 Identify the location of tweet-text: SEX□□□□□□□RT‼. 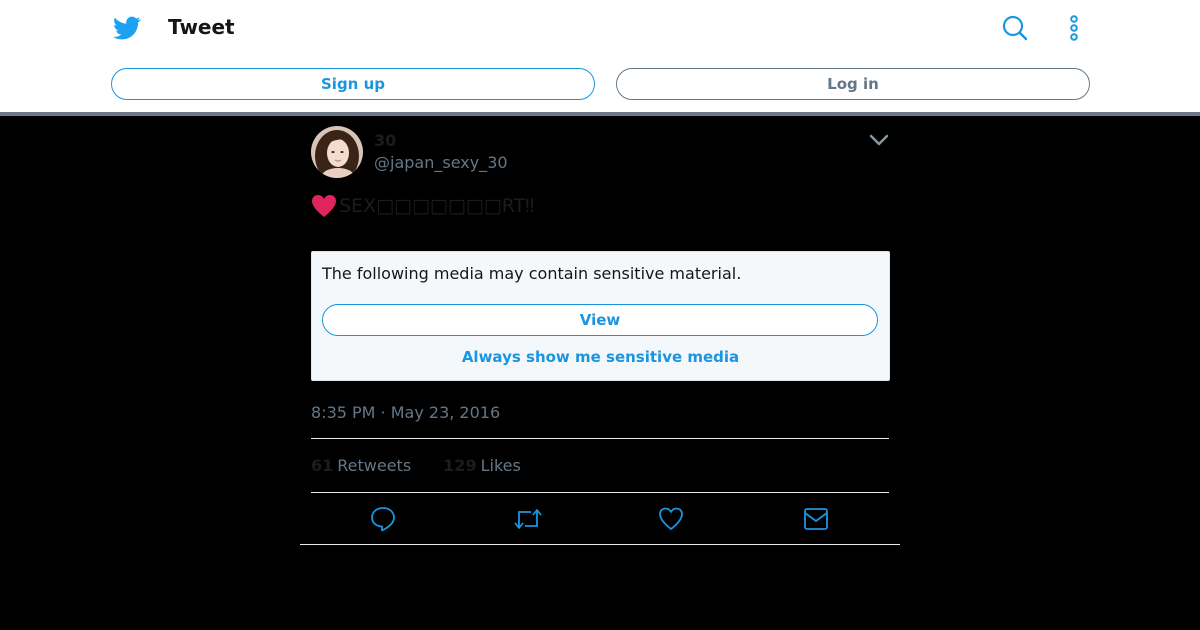
(422, 206).